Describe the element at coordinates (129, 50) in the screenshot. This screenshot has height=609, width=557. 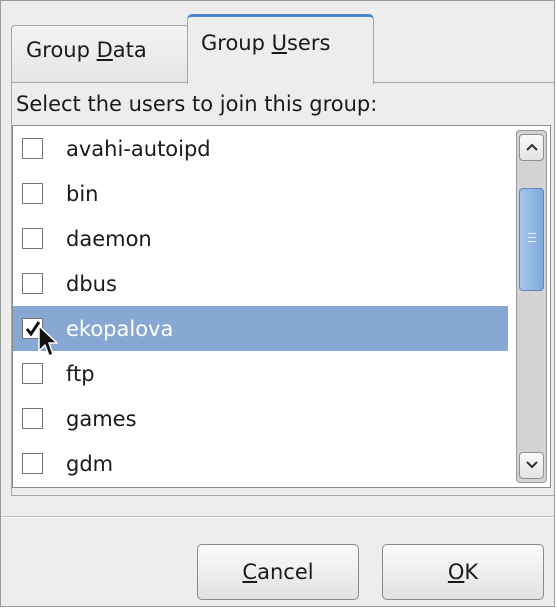
I see `tab-group-data-label-post: ata` at that location.